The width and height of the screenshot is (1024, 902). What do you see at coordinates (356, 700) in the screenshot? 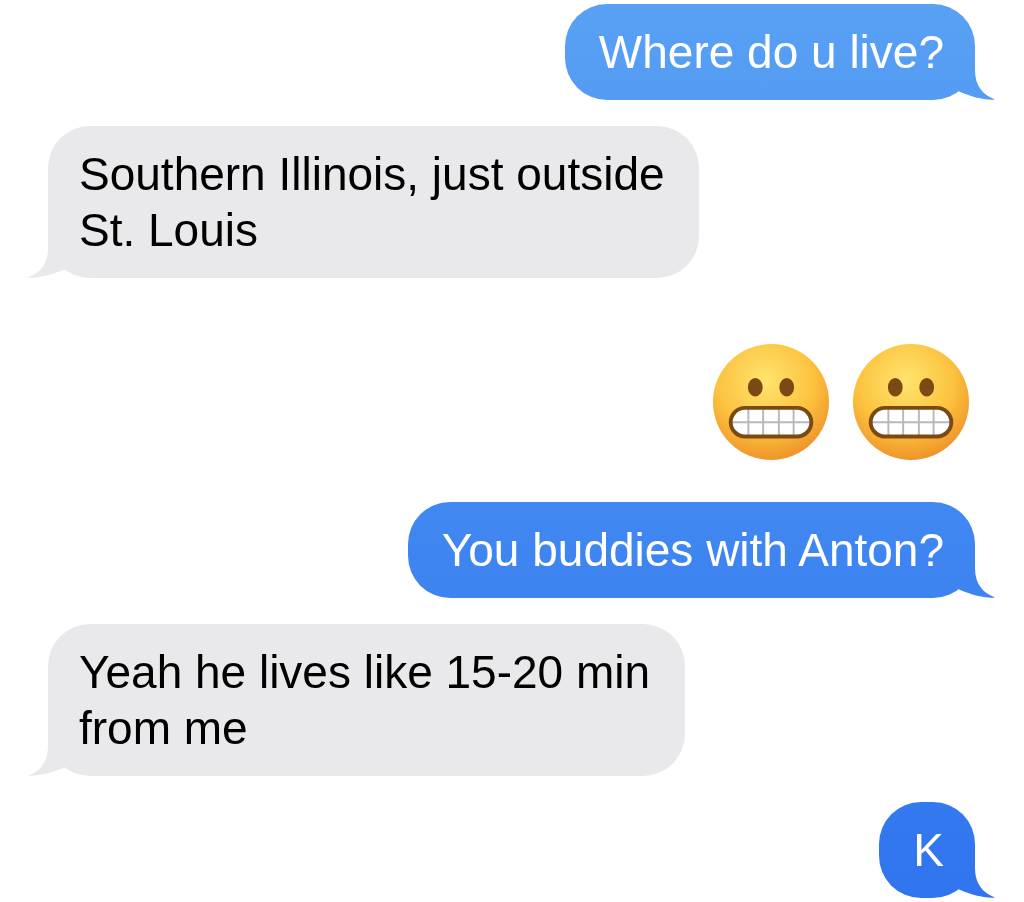
I see `message-bubble: Yeah he lives like 15-20 min from me` at bounding box center [356, 700].